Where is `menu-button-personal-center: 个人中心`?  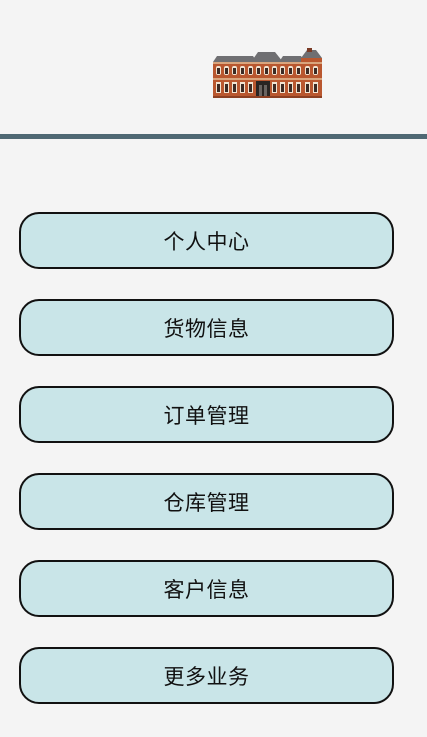 menu-button-personal-center: 个人中心 is located at coordinates (206, 240).